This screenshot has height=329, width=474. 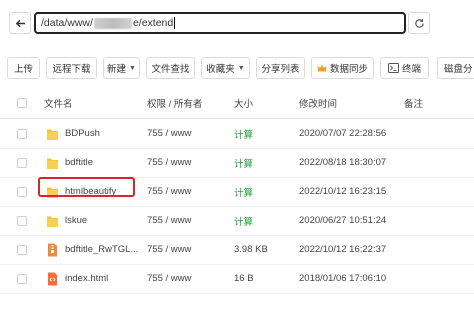 I want to click on upload-button: 上传, so click(x=23, y=68).